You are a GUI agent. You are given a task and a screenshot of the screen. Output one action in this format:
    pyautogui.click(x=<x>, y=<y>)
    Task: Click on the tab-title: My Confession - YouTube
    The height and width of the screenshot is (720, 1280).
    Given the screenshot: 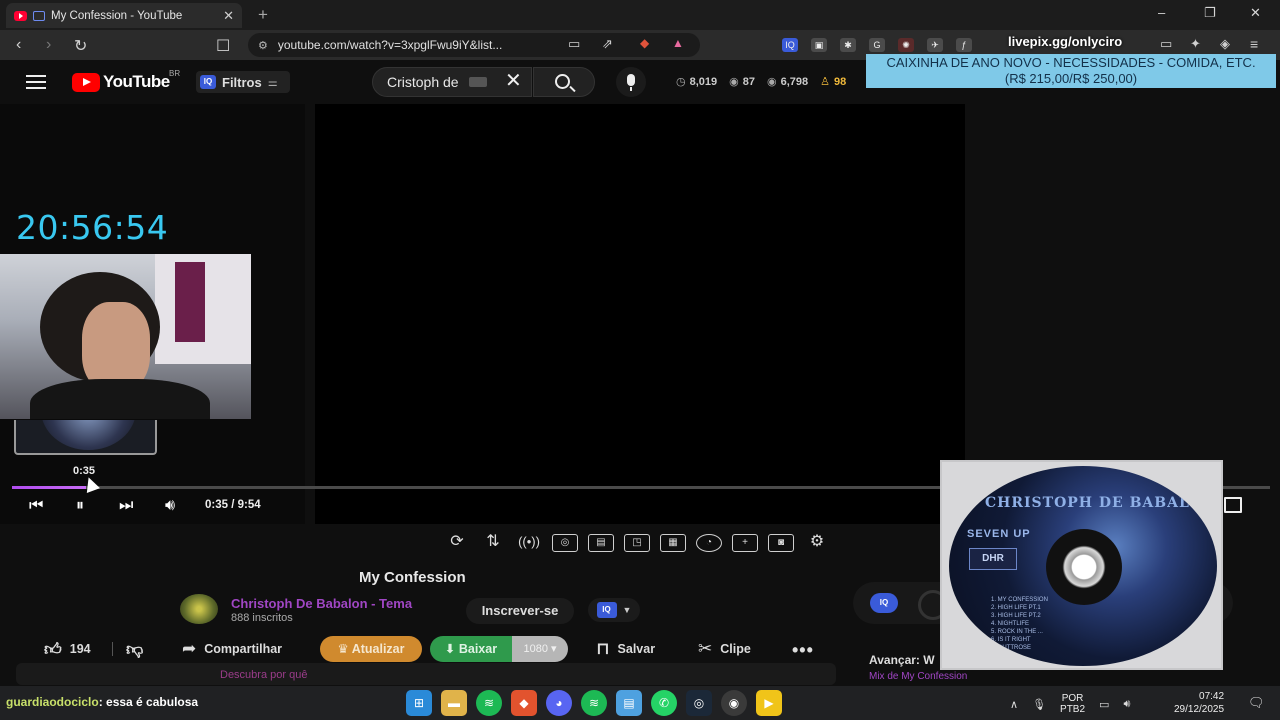 What is the action you would take?
    pyautogui.click(x=117, y=15)
    